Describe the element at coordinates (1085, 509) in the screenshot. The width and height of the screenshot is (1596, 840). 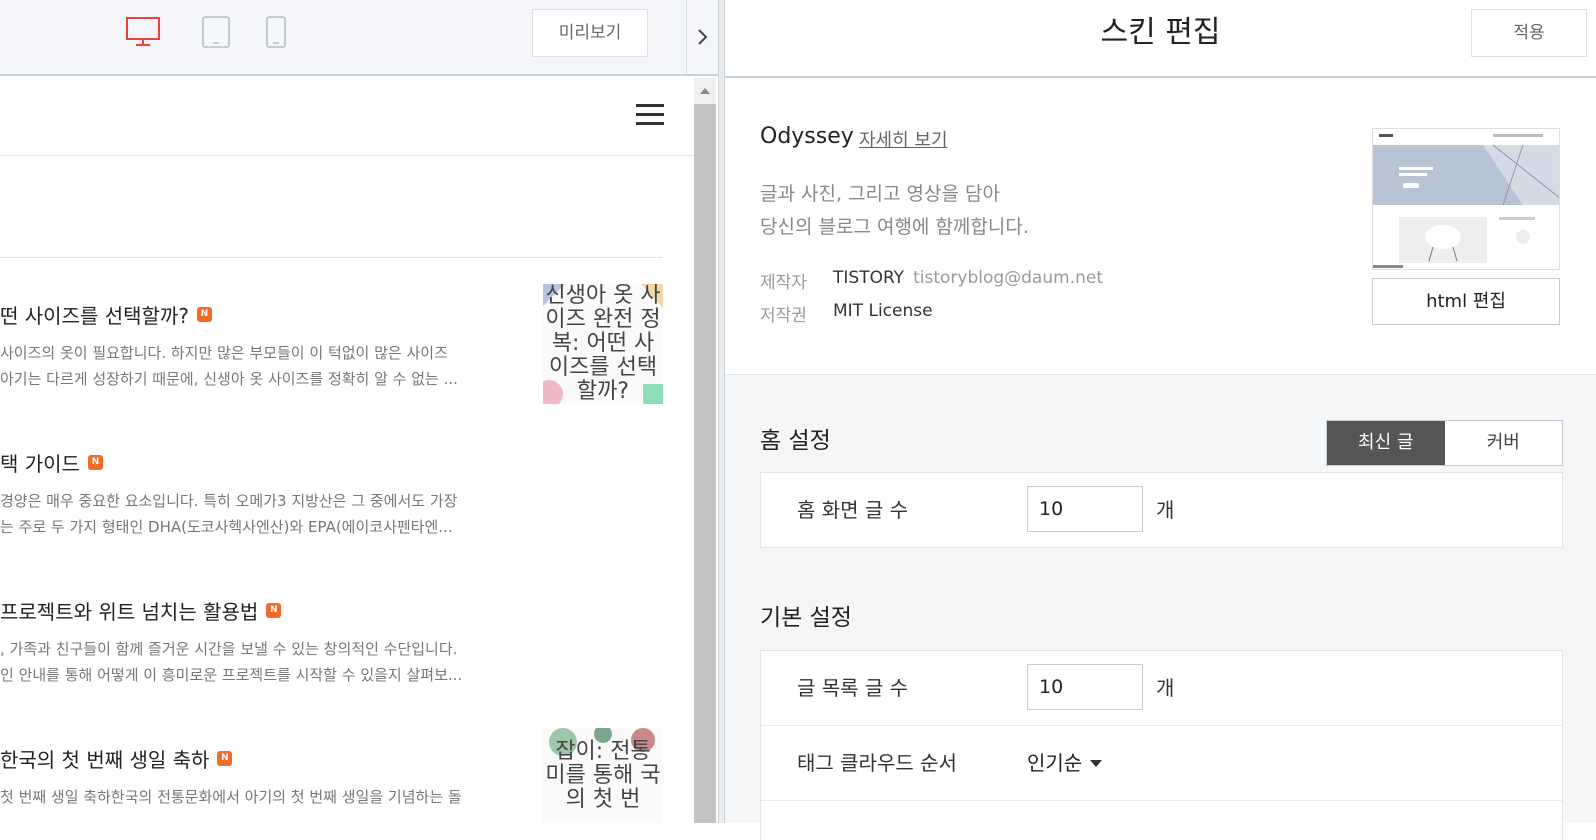
I see `home-post-count-input: 10` at that location.